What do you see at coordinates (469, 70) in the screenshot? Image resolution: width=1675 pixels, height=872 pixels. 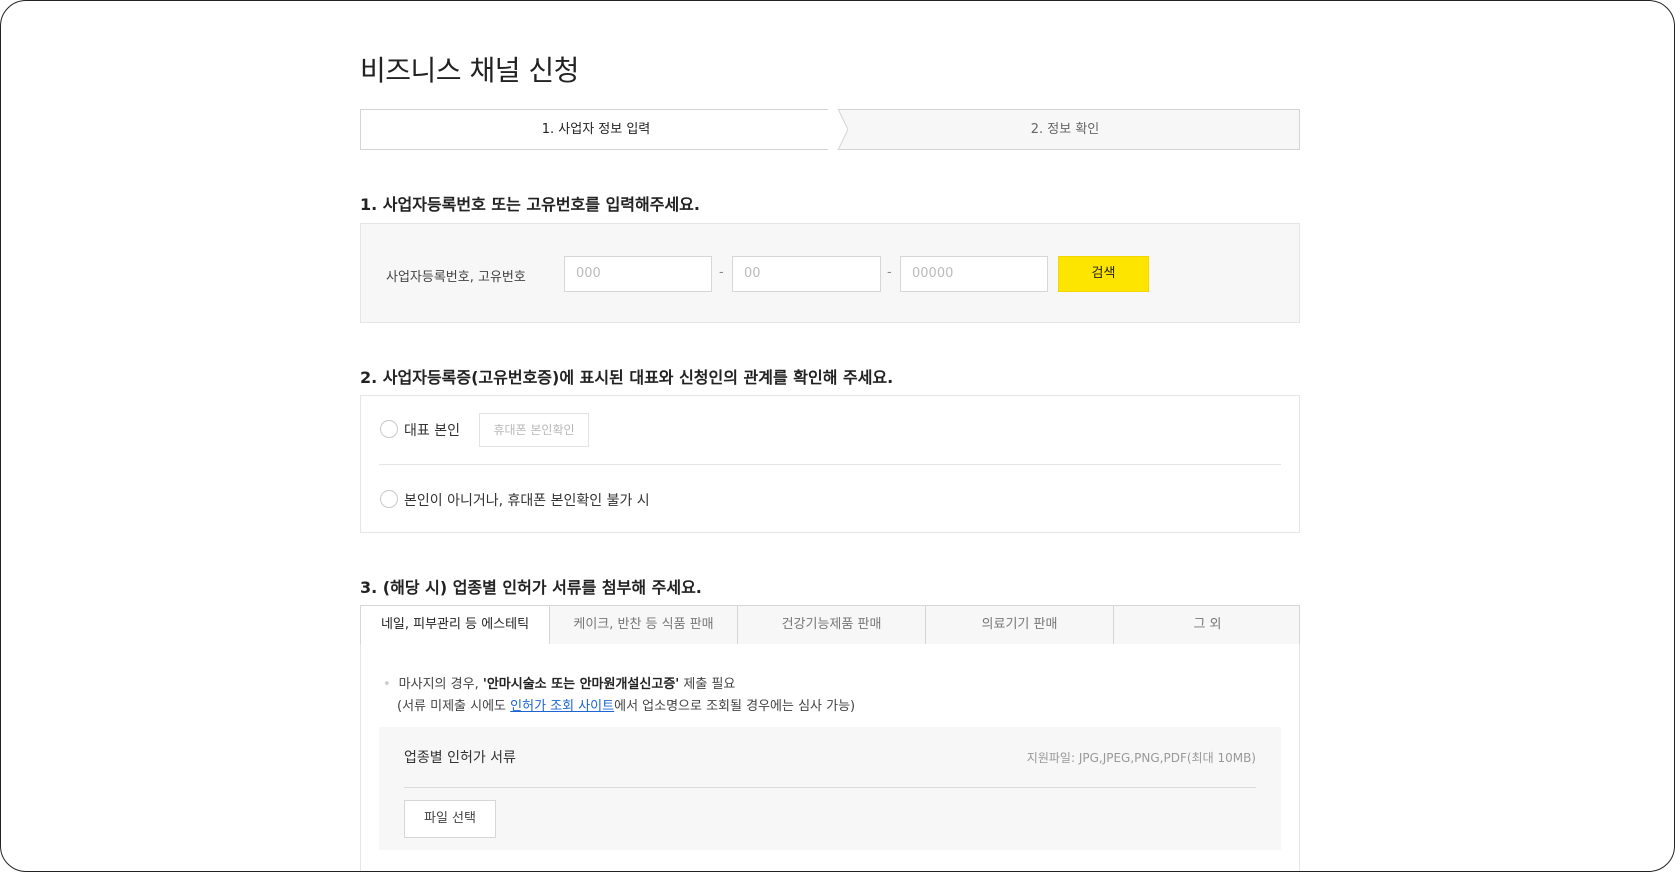 I see `page-title: 비즈니스 채널 신청` at bounding box center [469, 70].